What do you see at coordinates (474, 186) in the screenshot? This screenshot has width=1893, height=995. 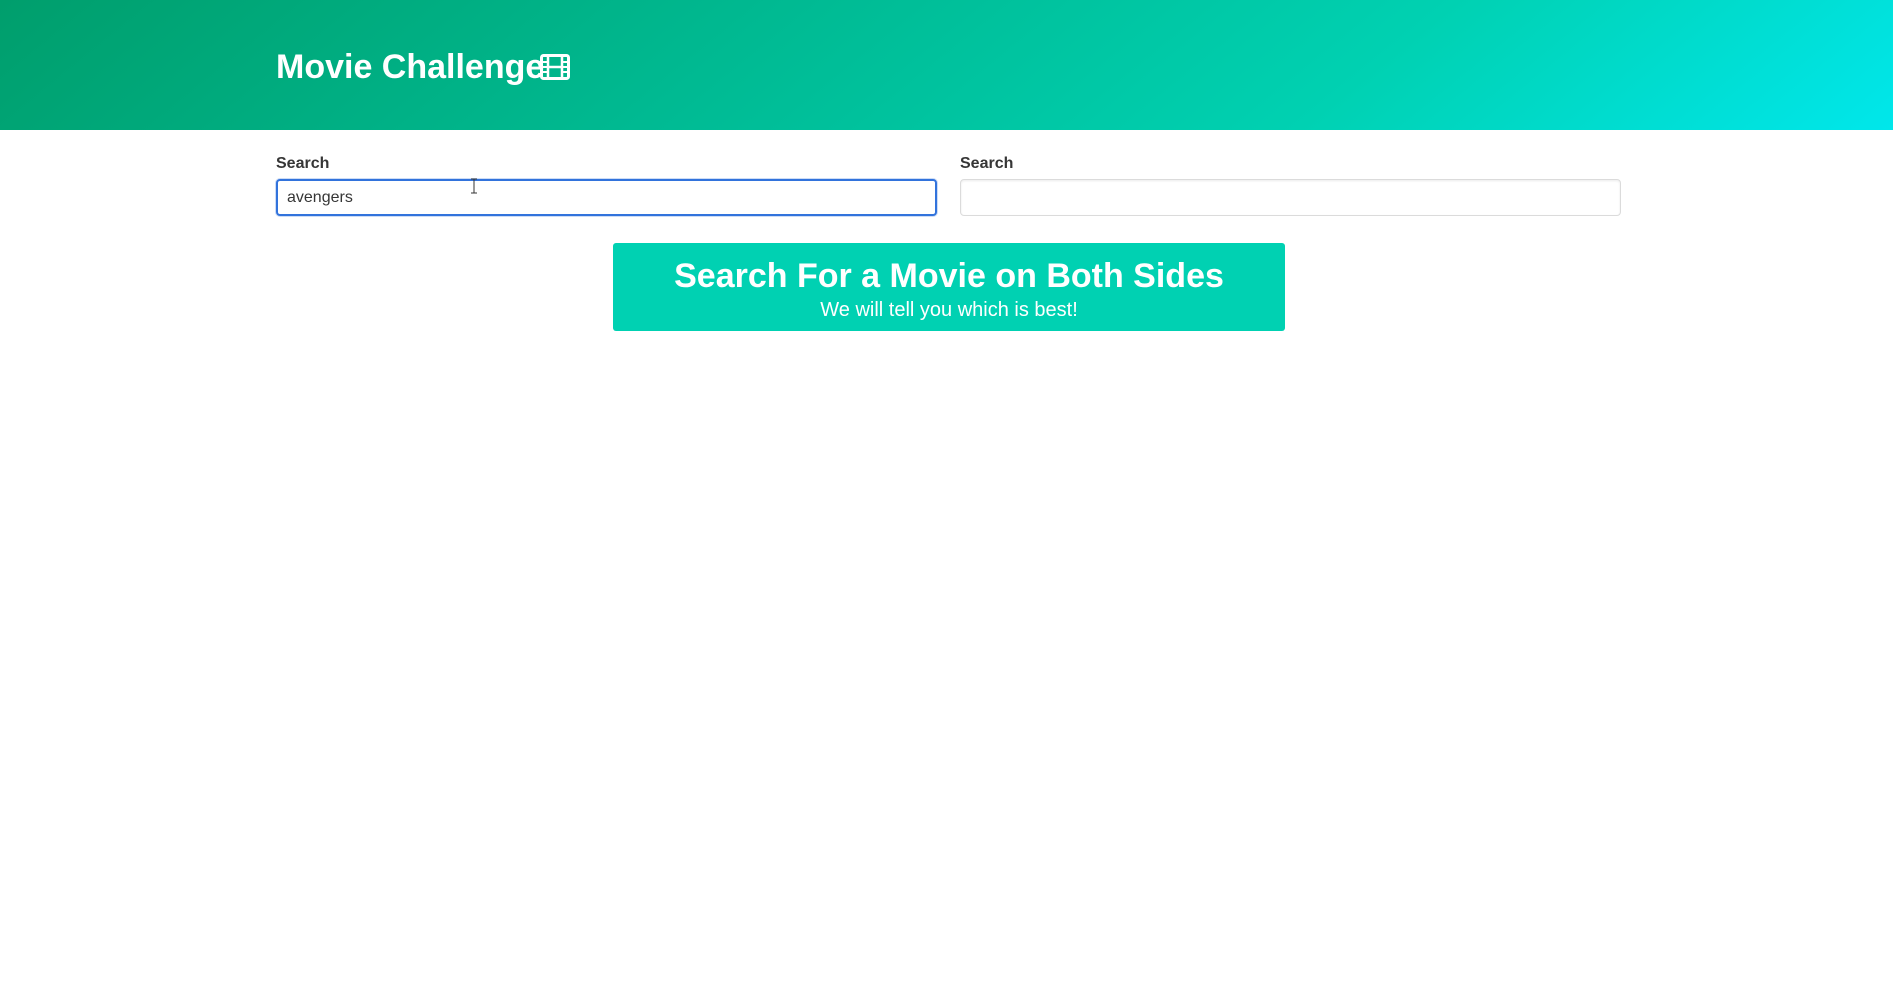 I see `text-cursor-icon` at bounding box center [474, 186].